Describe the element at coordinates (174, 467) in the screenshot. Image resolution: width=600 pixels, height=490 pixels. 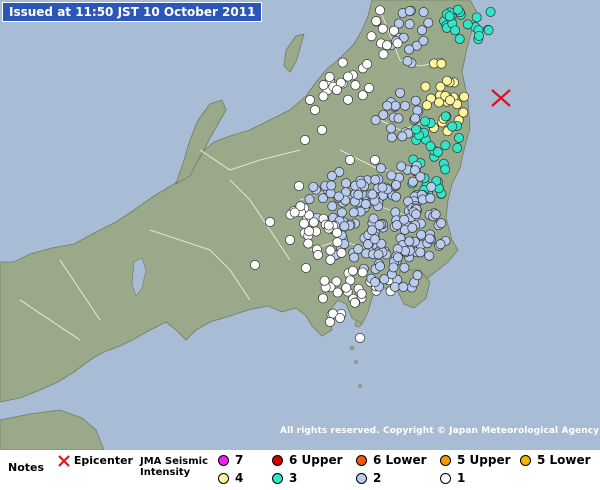
I see `legend-intensity-title: JMA Seismic Intensity` at that location.